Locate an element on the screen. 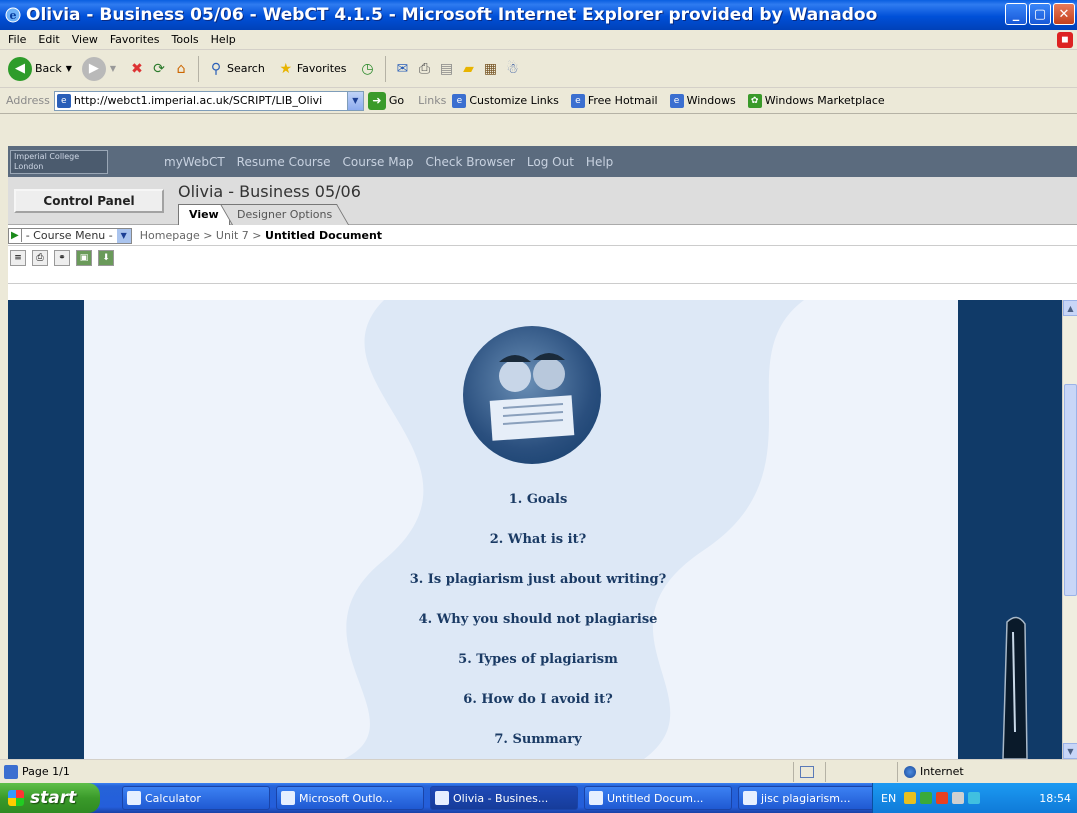 The width and height of the screenshot is (1077, 813). history-icon: ◷ is located at coordinates (368, 69).